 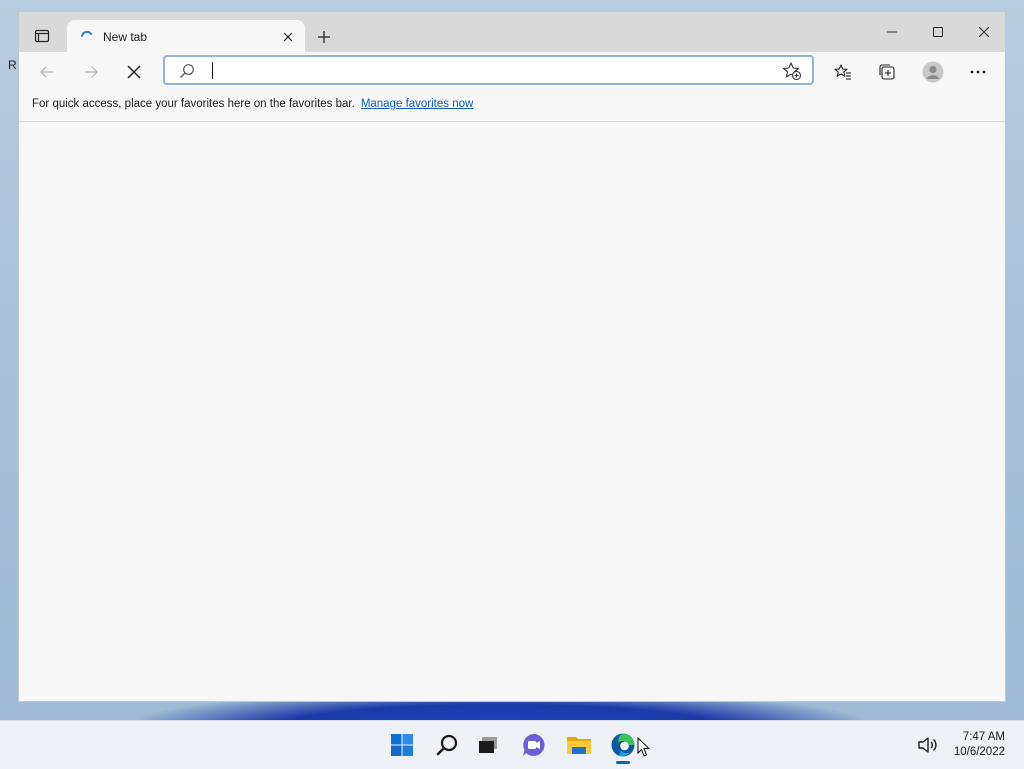 I want to click on start-button, so click(x=402, y=745).